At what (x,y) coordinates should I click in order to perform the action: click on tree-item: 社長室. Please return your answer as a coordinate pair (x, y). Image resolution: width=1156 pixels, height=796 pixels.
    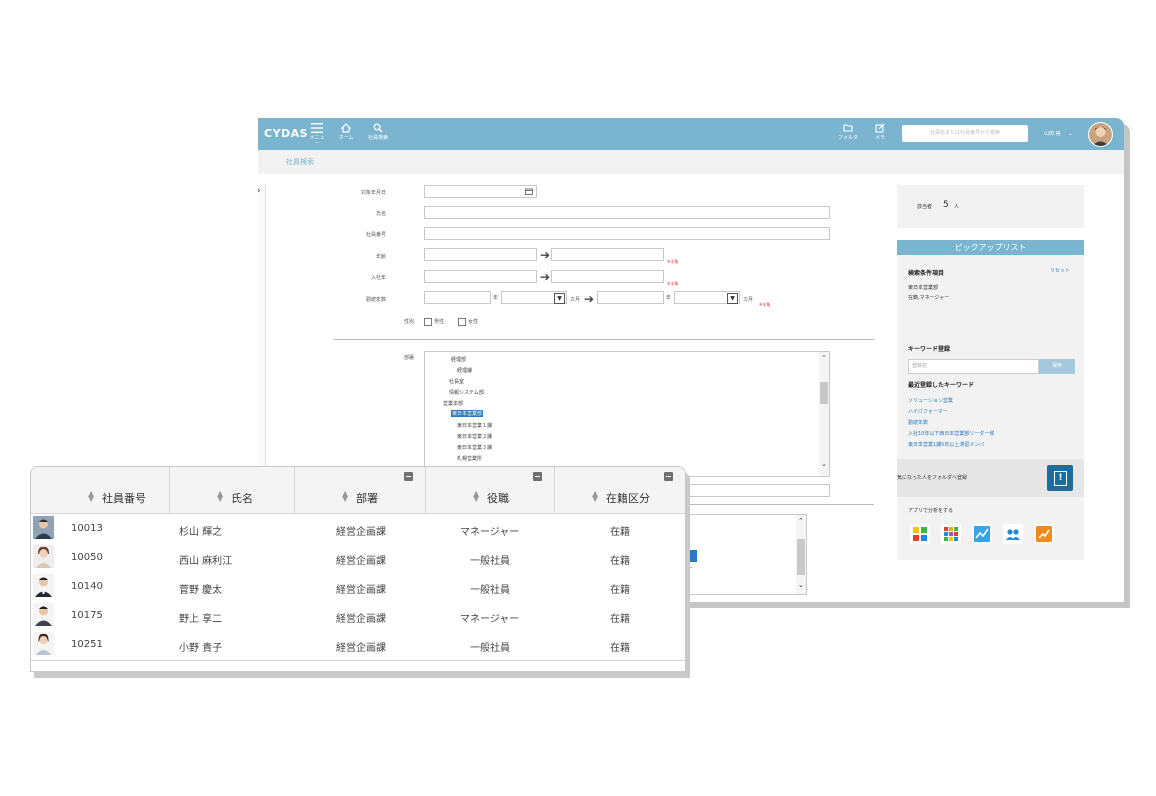
    Looking at the image, I should click on (456, 381).